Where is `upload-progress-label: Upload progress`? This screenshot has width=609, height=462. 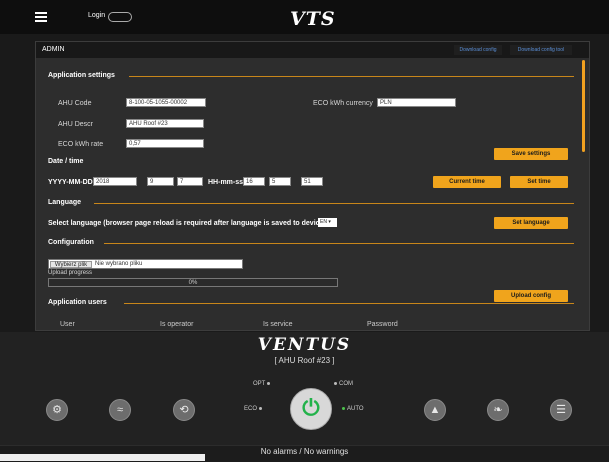 upload-progress-label: Upload progress is located at coordinates (70, 273).